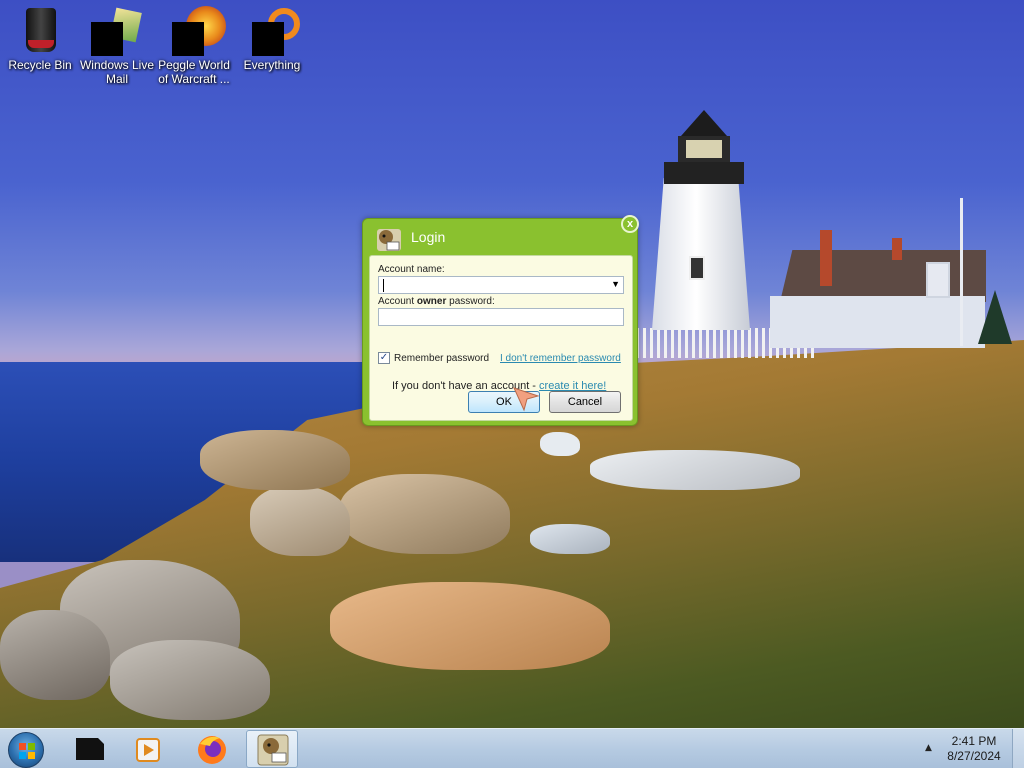  I want to click on desktop-icon-windows-live-mail: Windows Live Mail, so click(117, 45).